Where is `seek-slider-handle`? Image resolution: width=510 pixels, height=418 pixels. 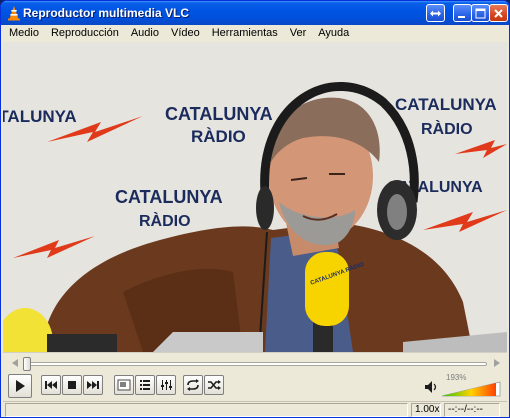
seek-slider-handle is located at coordinates (27, 364).